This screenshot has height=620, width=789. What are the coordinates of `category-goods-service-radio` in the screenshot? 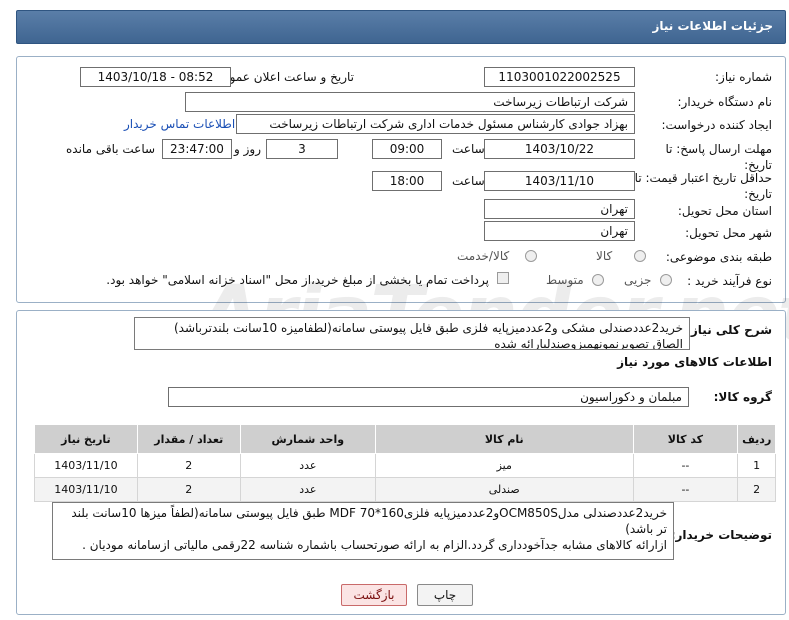 It's located at (531, 256).